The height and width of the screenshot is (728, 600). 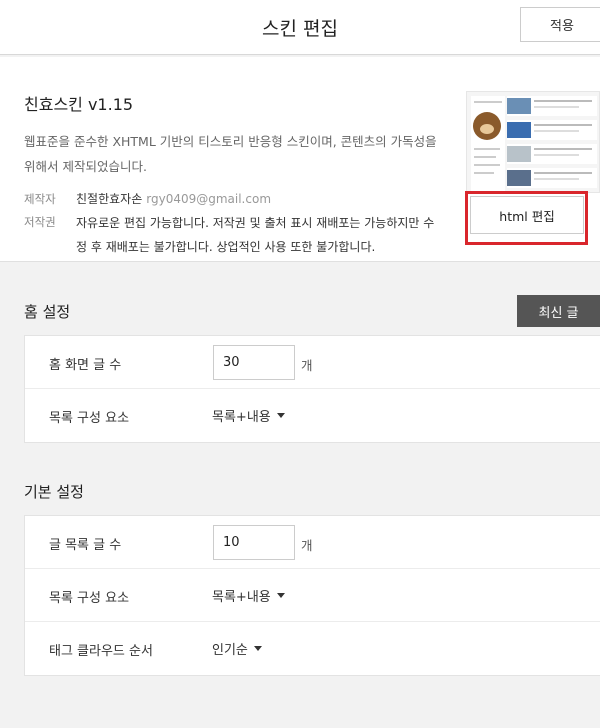 I want to click on copyright-label: 저작권, so click(x=40, y=222).